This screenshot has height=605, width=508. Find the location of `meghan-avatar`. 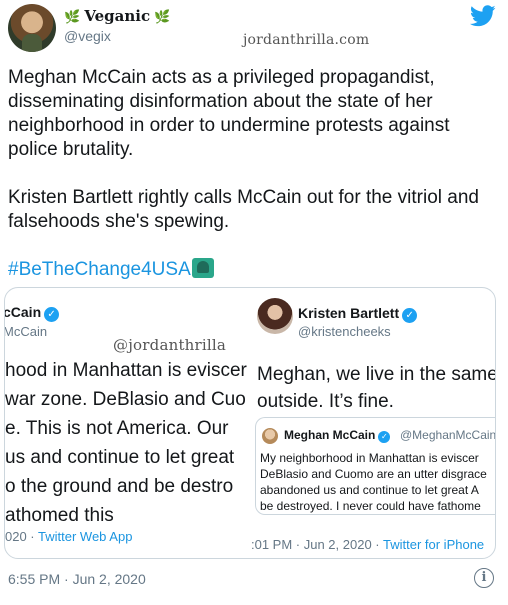

meghan-avatar is located at coordinates (270, 436).